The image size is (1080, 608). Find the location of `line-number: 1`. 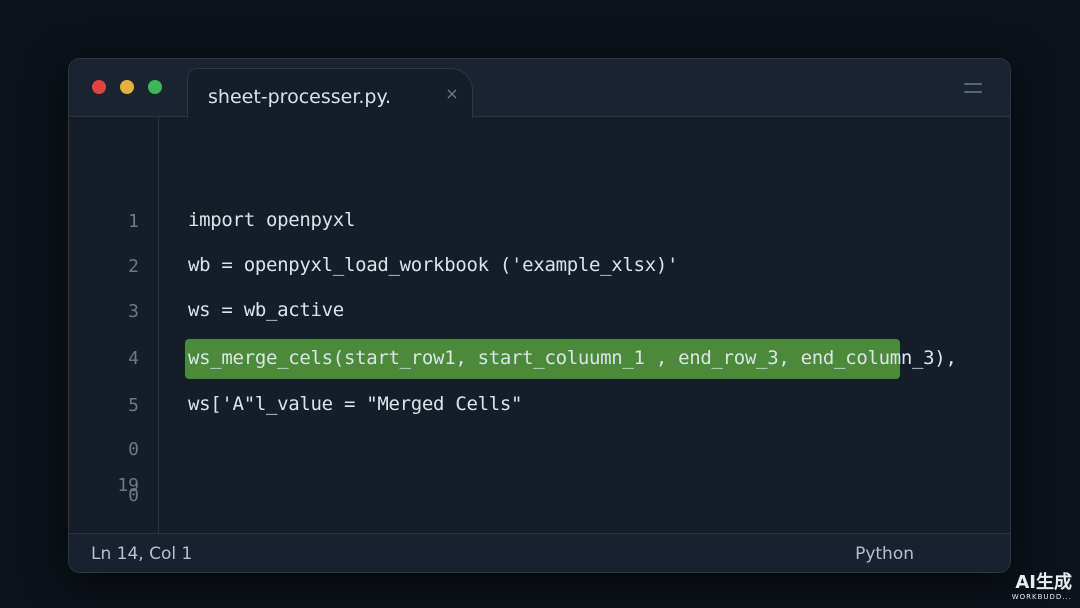

line-number: 1 is located at coordinates (133, 221).